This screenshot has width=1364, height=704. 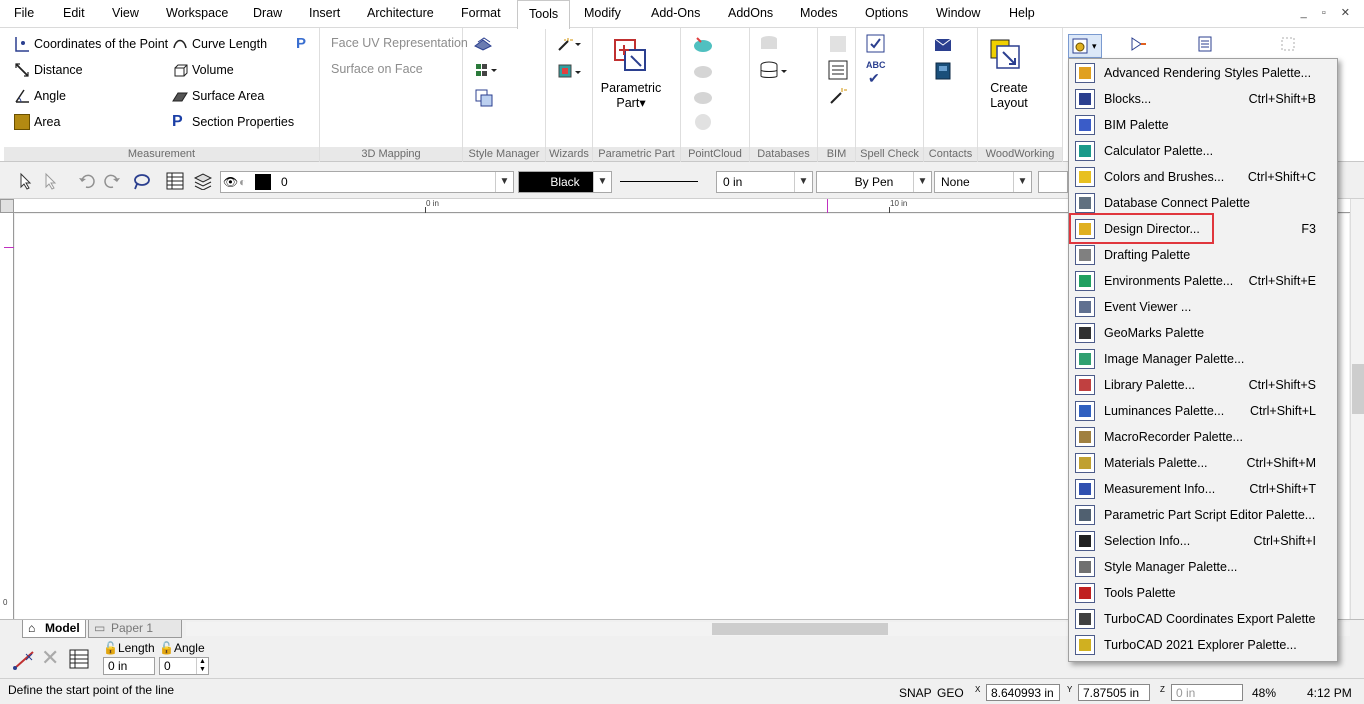 I want to click on distance-button: Distance, so click(x=48, y=70).